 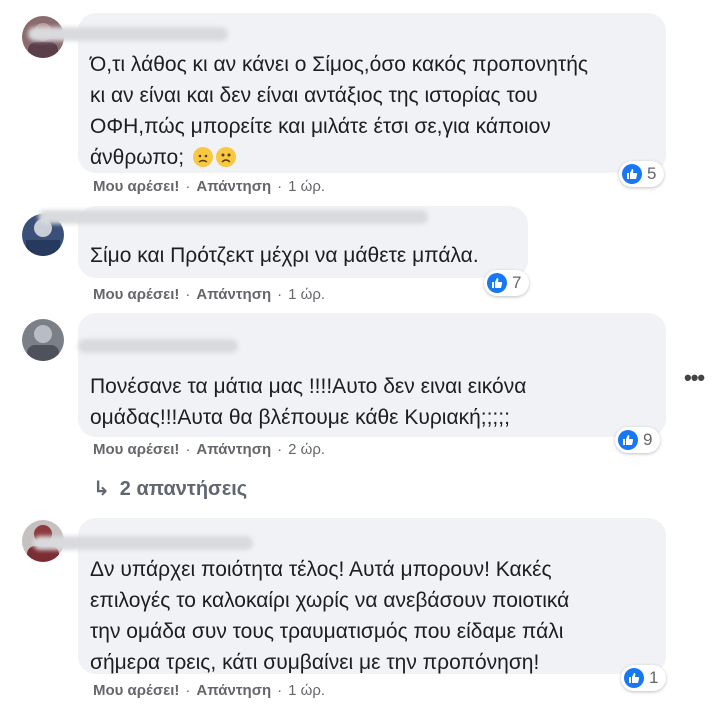 What do you see at coordinates (306, 449) in the screenshot?
I see `timestamp: 2 ώρ.` at bounding box center [306, 449].